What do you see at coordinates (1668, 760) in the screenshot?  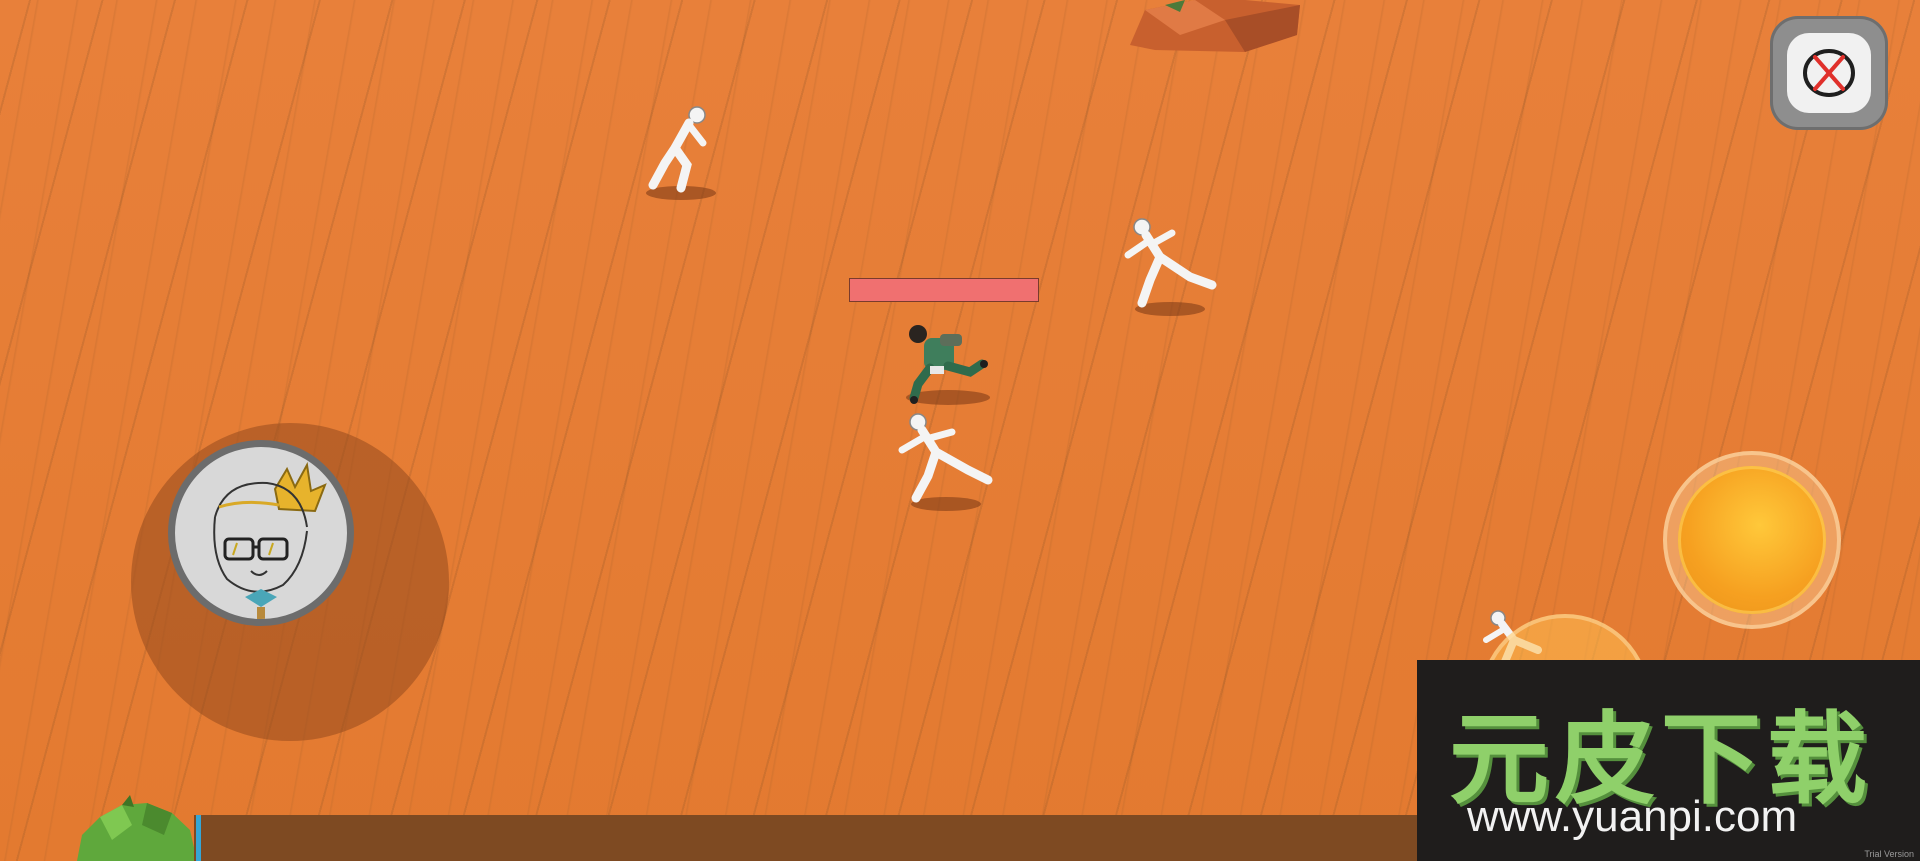 I see `yuanpi-watermark: 元皮下载 www.yuanpi.com Trial Version` at bounding box center [1668, 760].